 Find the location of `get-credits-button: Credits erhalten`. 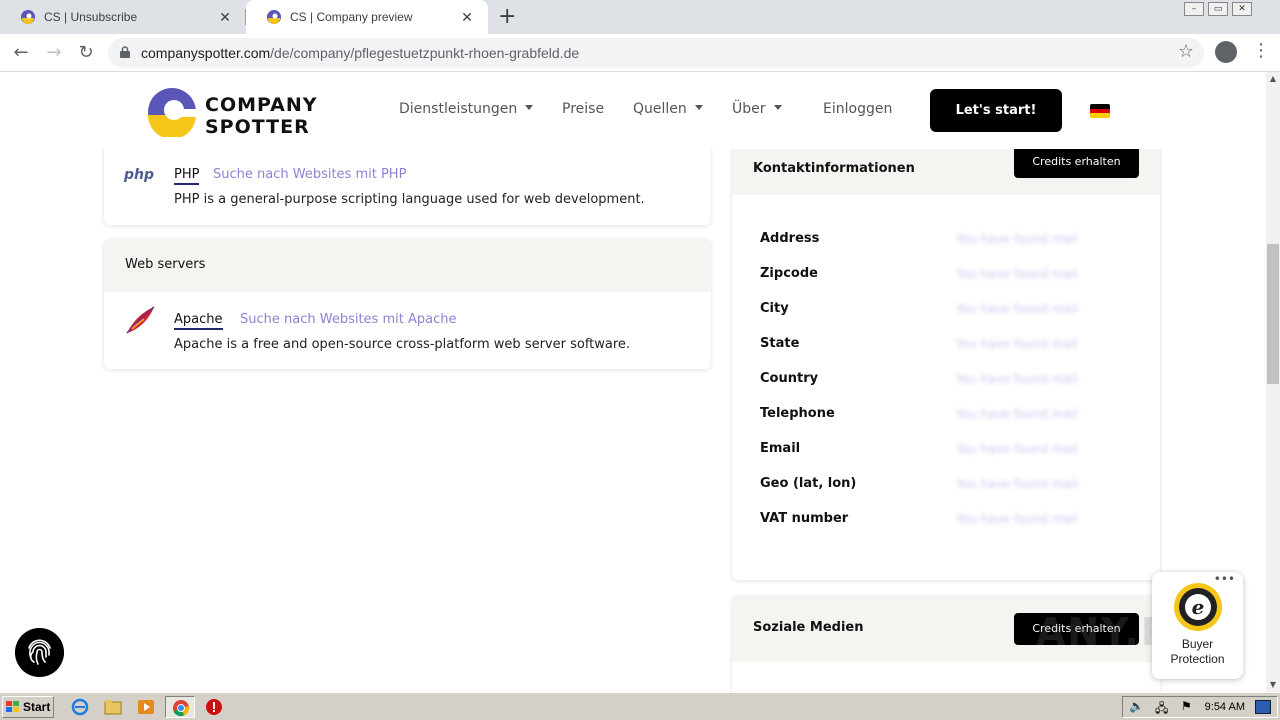

get-credits-button: Credits erhalten is located at coordinates (1076, 163).